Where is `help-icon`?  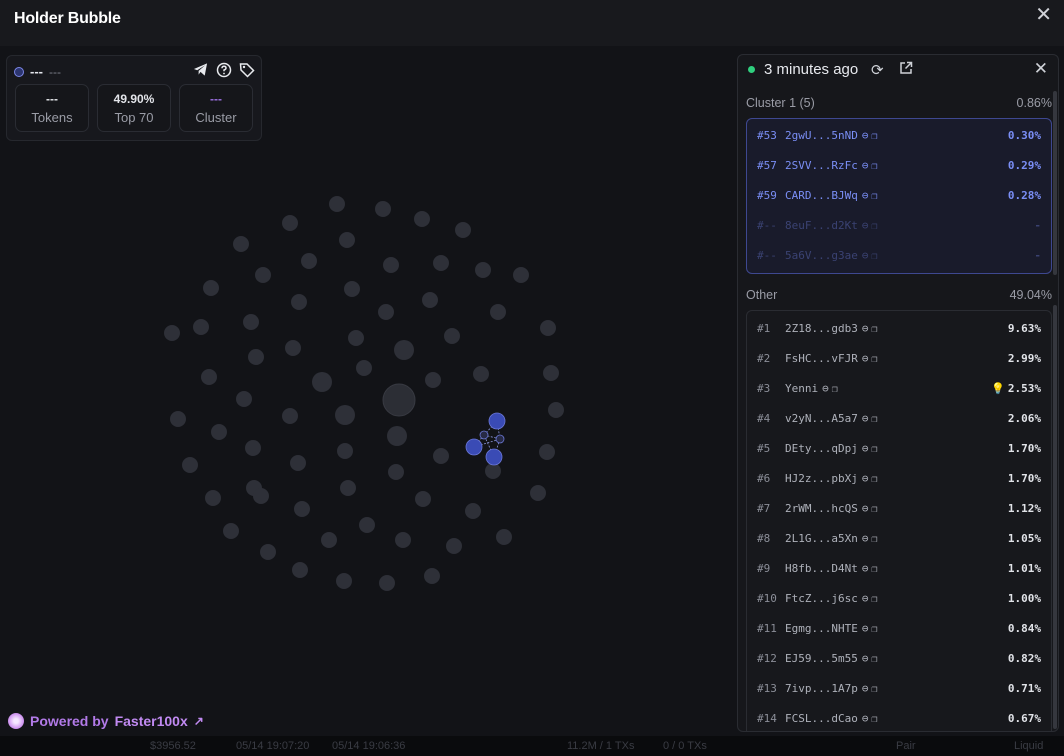 help-icon is located at coordinates (223, 70).